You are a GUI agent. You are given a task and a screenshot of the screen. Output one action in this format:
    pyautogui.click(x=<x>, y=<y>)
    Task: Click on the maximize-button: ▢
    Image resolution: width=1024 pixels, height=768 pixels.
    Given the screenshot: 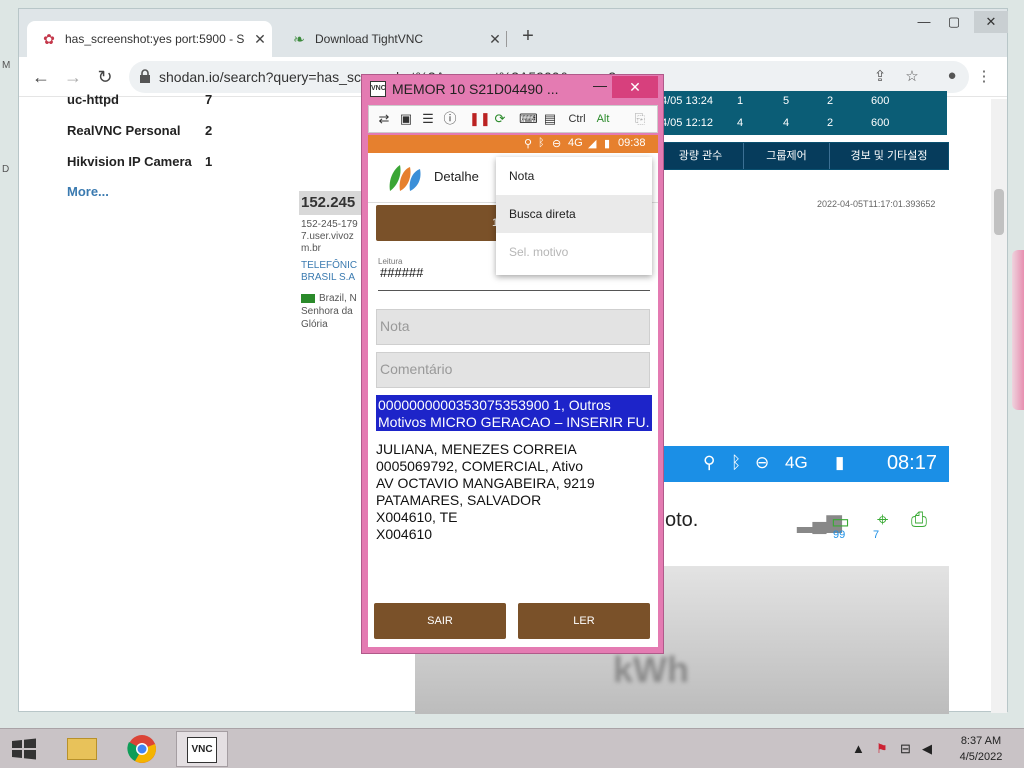 What is the action you would take?
    pyautogui.click(x=954, y=22)
    